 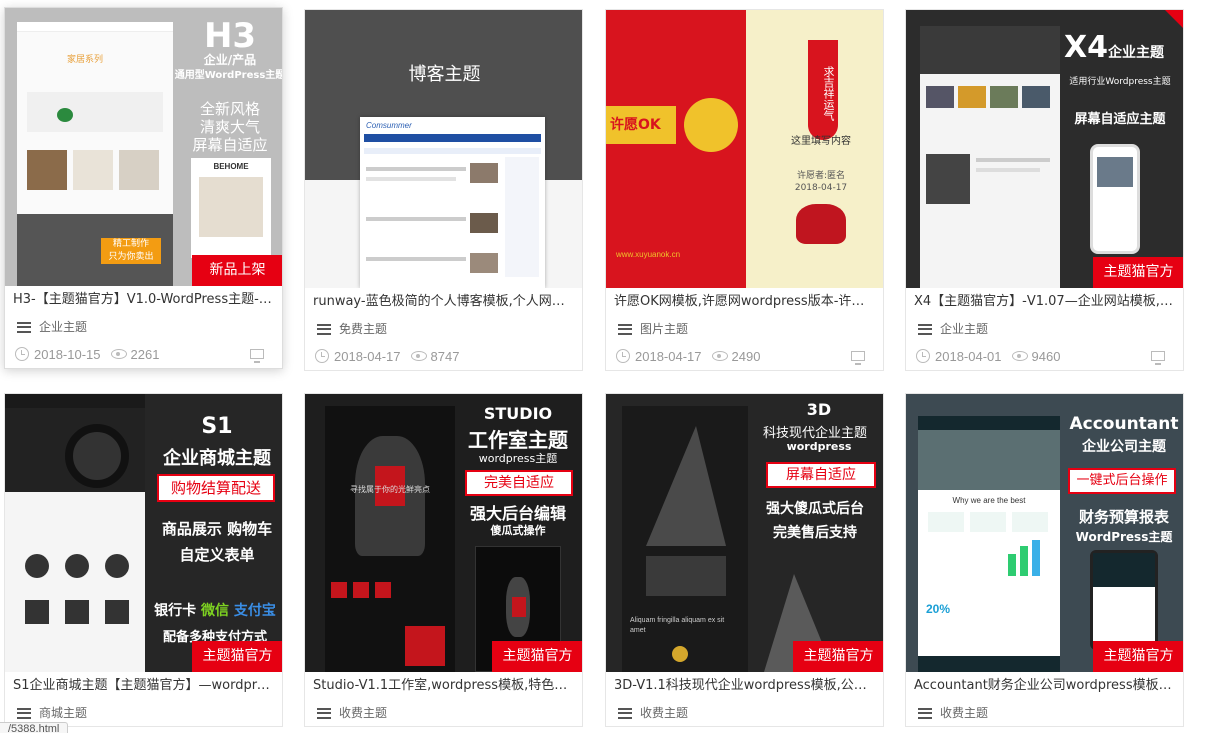 I want to click on theme-category: 图片主题, so click(x=744, y=329).